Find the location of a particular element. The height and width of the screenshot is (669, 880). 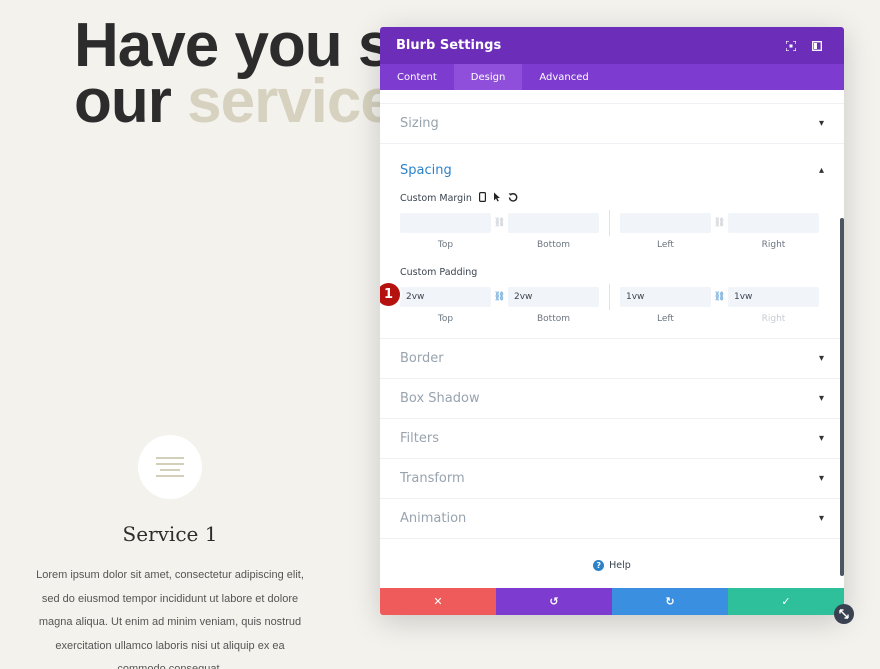

tab-design: Design is located at coordinates (488, 77).